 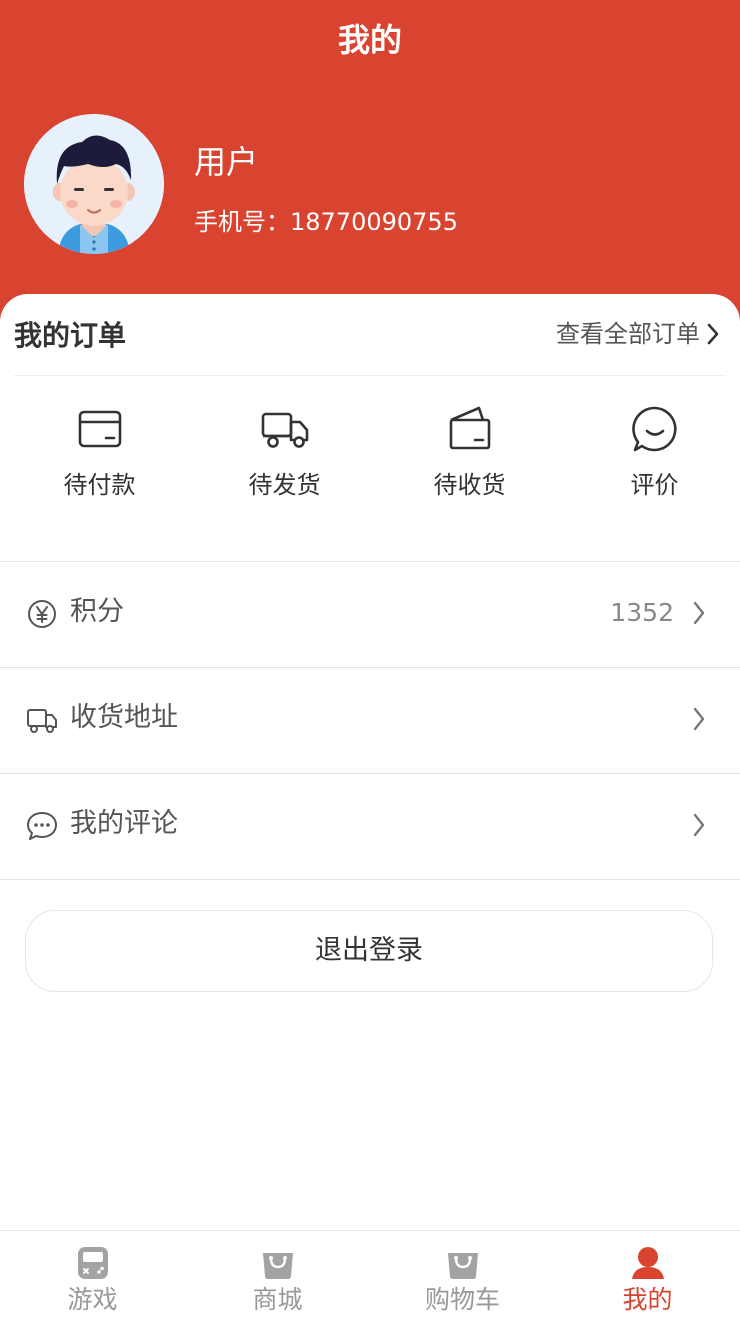 What do you see at coordinates (642, 612) in the screenshot?
I see `points-value: 1352` at bounding box center [642, 612].